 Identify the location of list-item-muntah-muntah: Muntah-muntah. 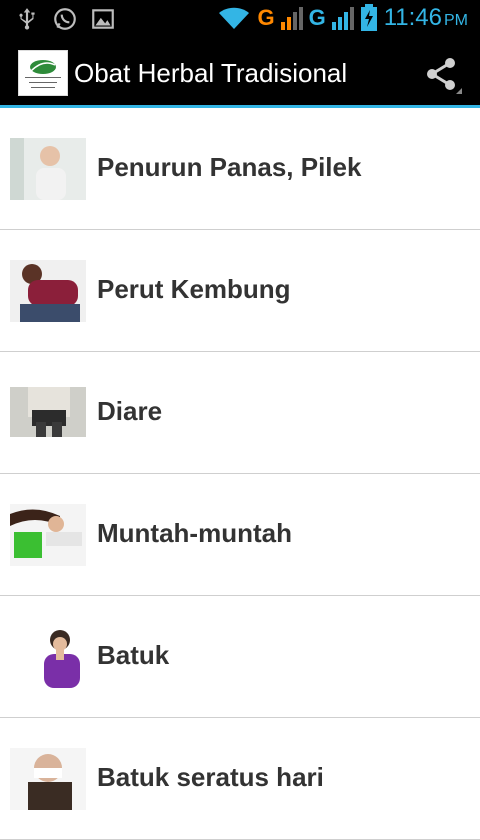
(240, 535).